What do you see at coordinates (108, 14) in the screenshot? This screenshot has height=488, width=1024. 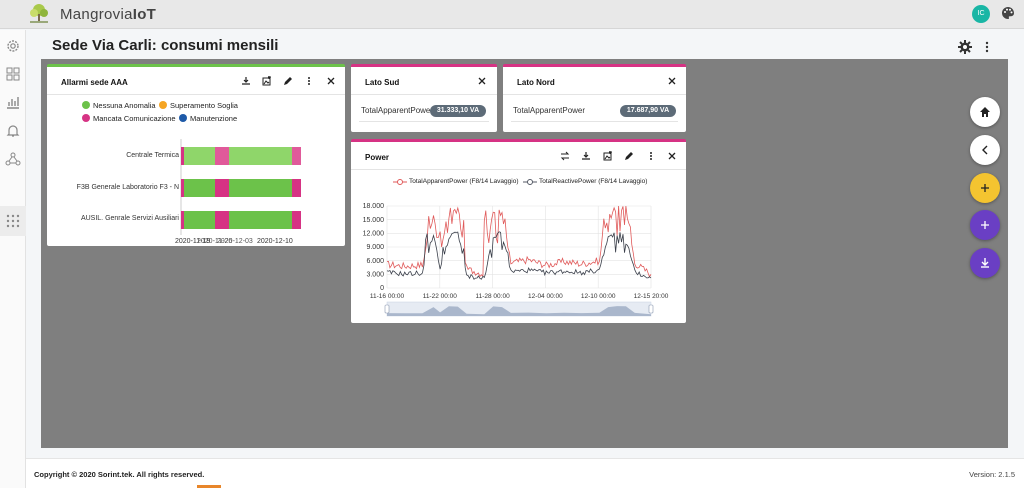 I see `app-title: MangroviaIoT` at bounding box center [108, 14].